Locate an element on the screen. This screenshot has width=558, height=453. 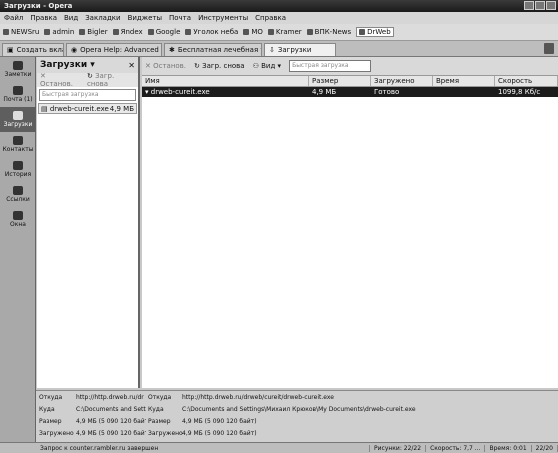
stop-button: ✕ Останов. is located at coordinates (165, 66).